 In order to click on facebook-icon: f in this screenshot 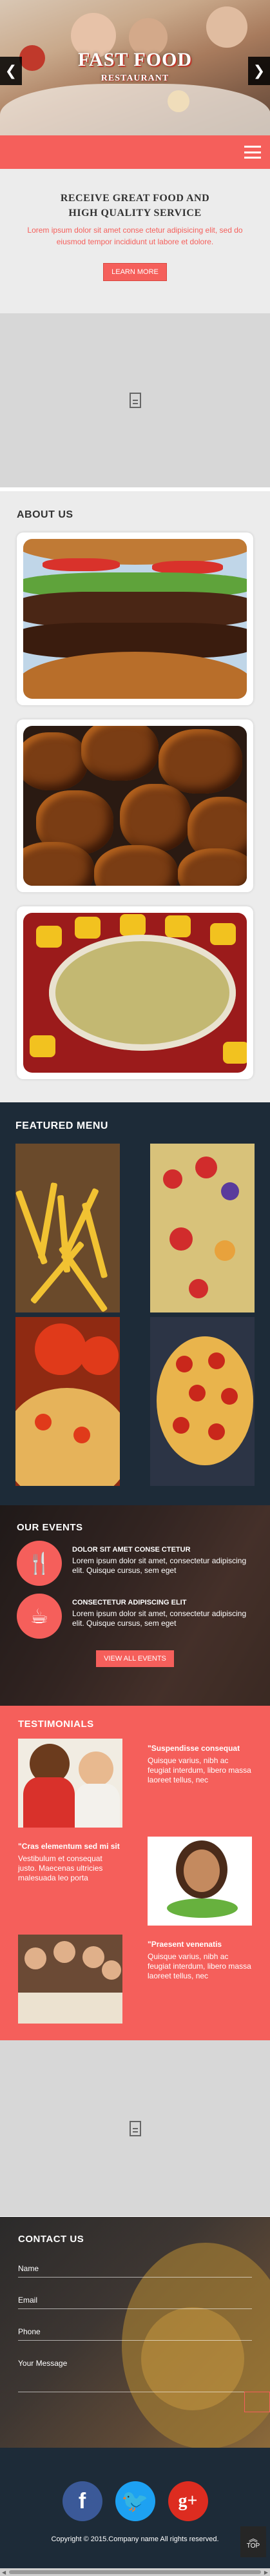, I will do `click(82, 2501)`.